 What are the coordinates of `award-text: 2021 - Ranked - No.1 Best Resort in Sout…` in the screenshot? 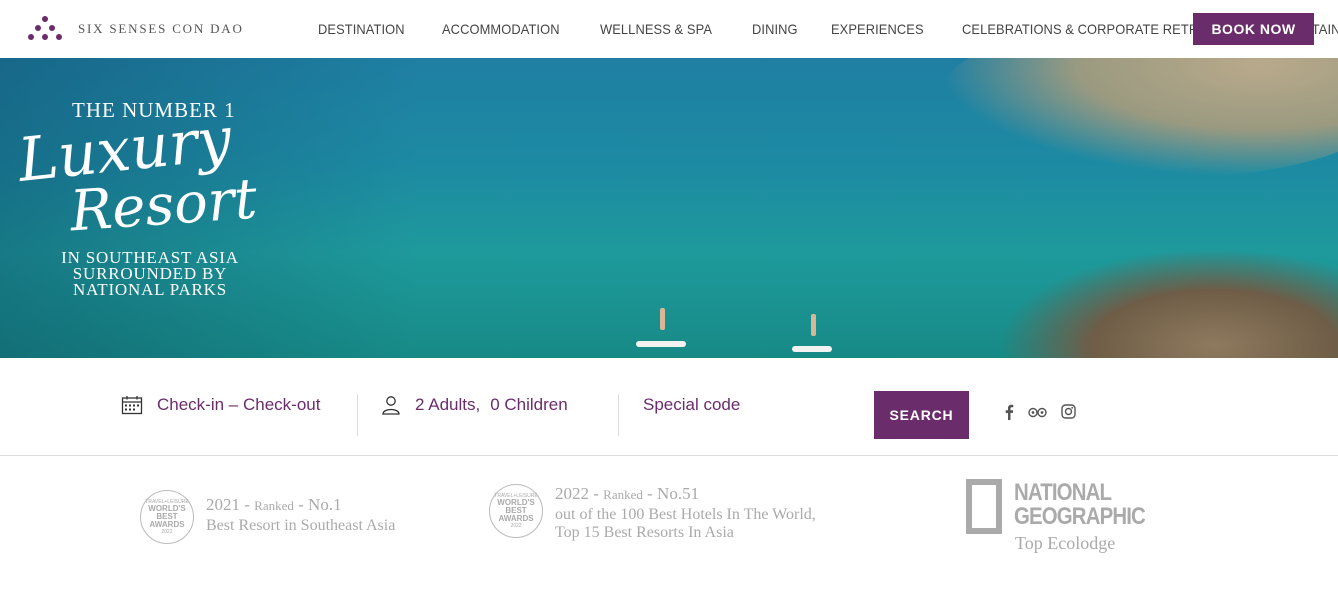 It's located at (300, 519).